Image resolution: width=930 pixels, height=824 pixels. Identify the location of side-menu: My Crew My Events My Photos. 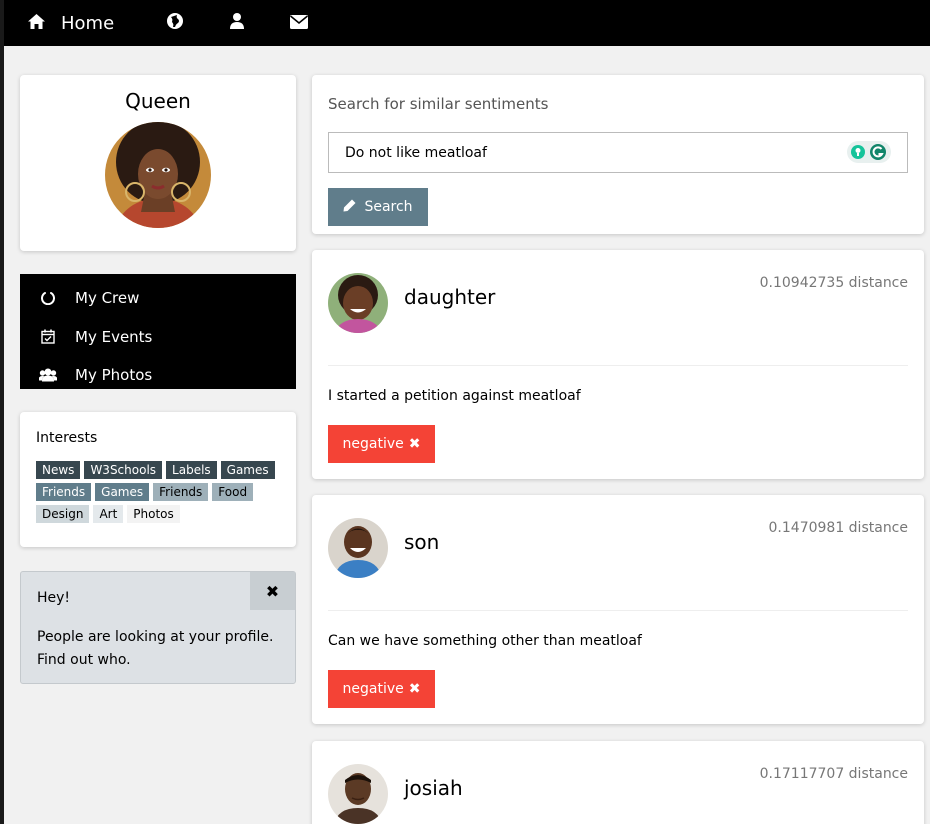
(158, 331).